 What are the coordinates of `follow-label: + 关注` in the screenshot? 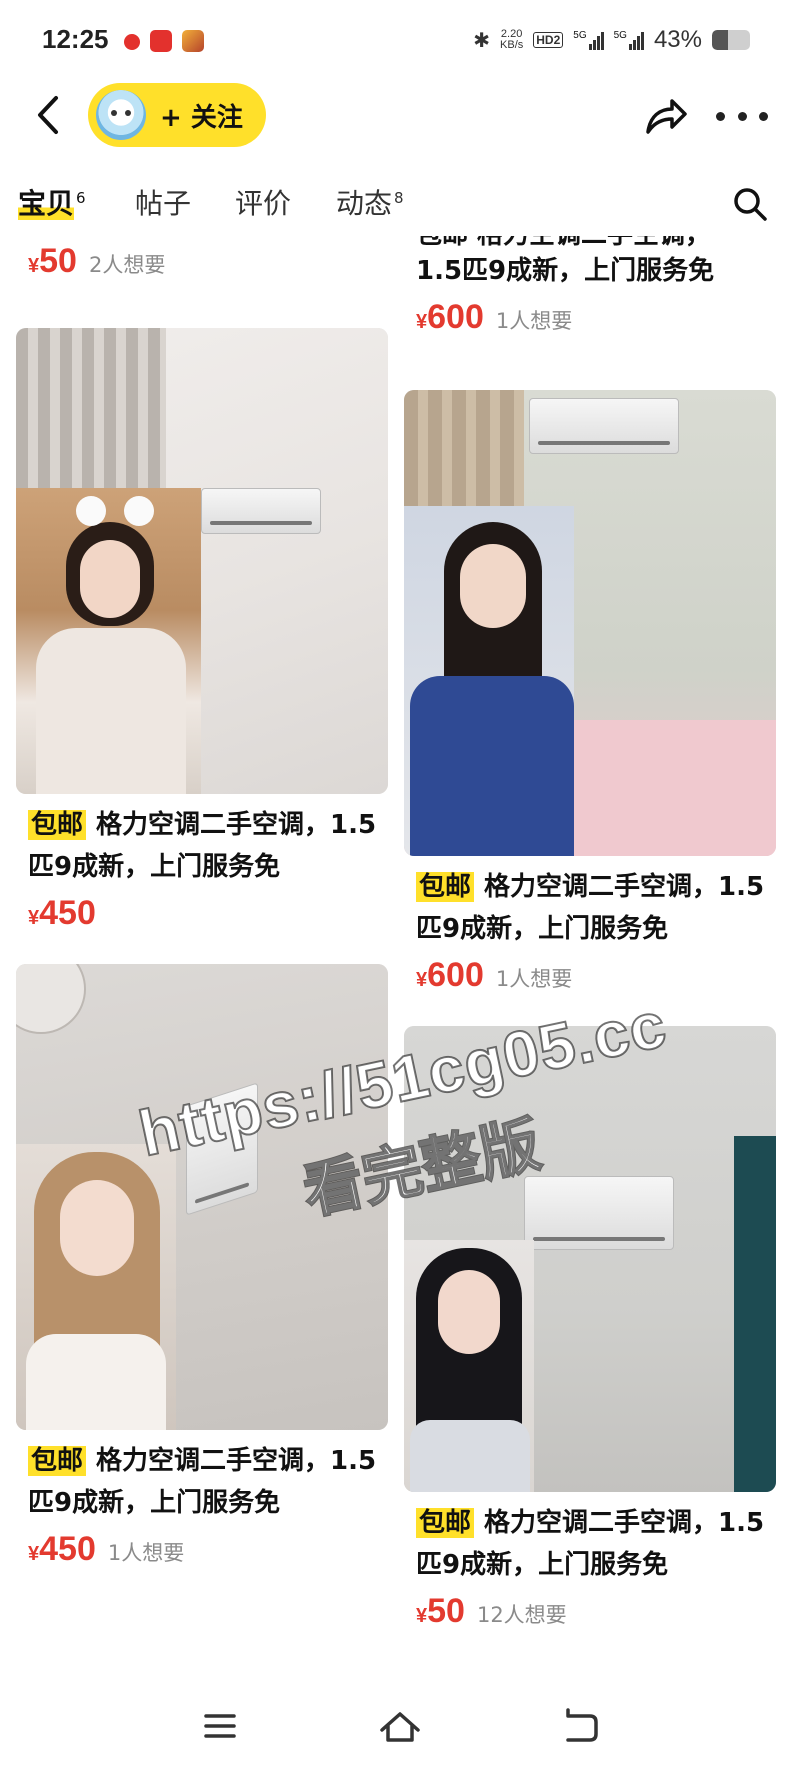 It's located at (201, 117).